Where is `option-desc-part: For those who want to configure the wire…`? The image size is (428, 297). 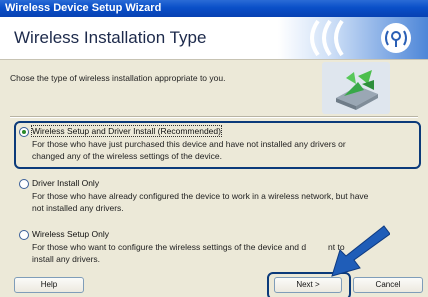 option-desc-part: For those who want to configure the wire… is located at coordinates (169, 247).